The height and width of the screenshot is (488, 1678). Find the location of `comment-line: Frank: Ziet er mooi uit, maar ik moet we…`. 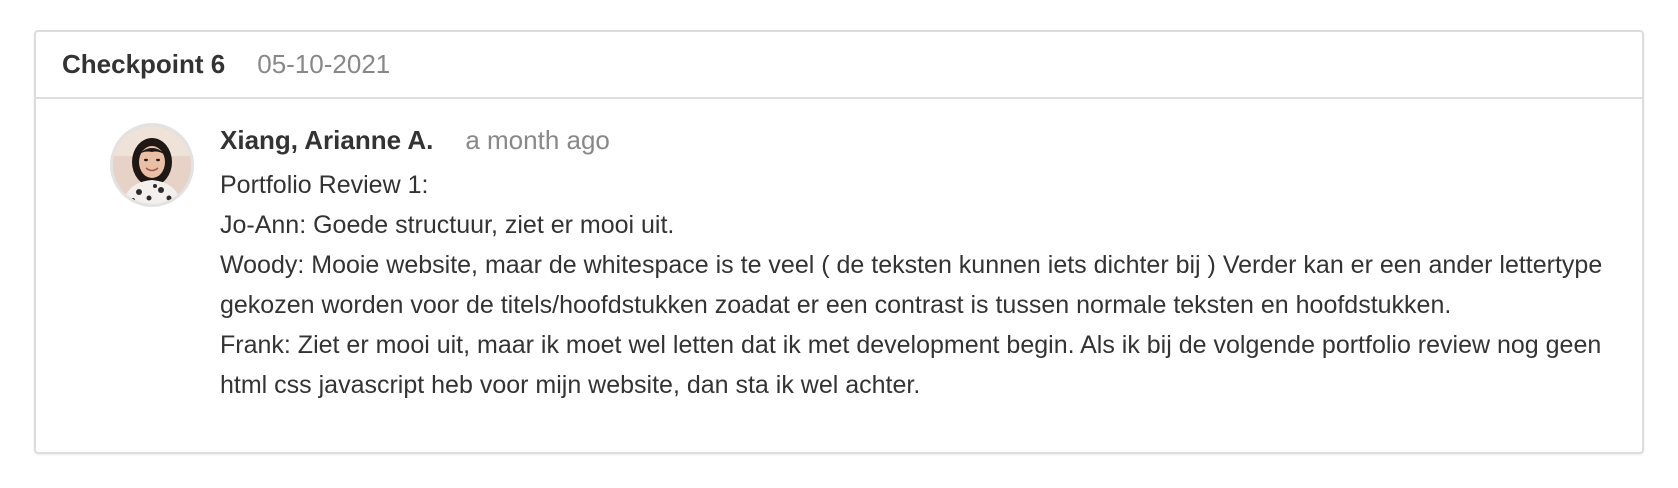

comment-line: Frank: Ziet er mooi uit, maar ik moet we… is located at coordinates (911, 365).